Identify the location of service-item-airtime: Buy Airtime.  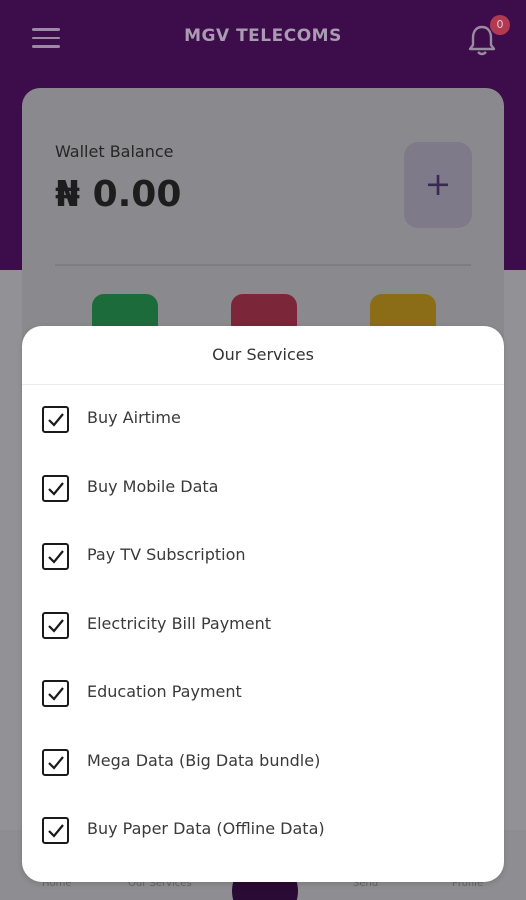
(263, 418).